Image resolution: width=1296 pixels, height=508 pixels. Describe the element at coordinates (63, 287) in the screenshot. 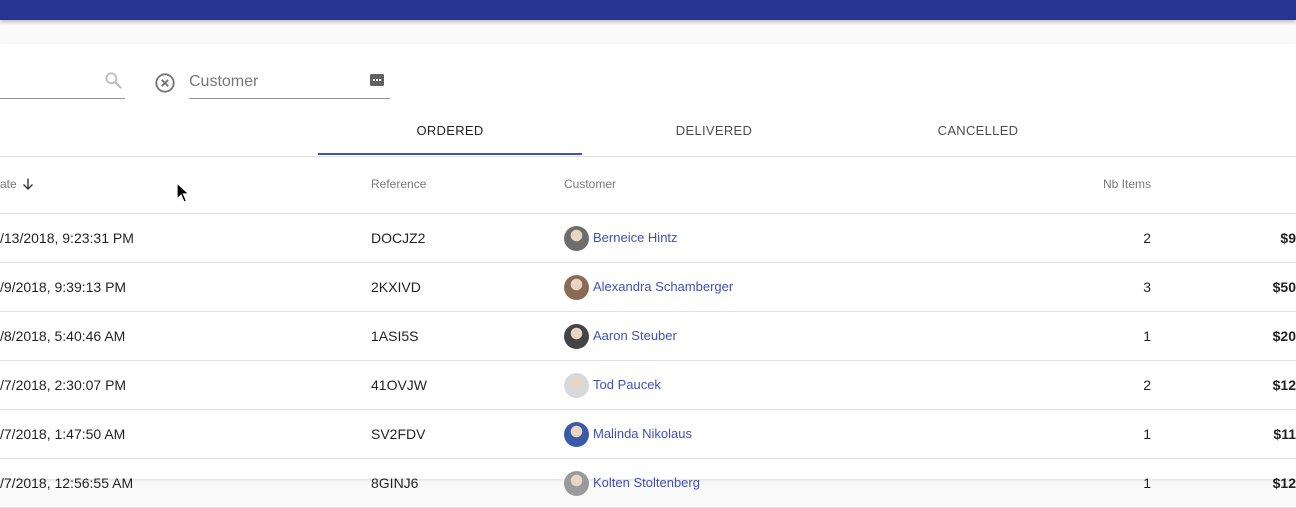

I see `cell-date: /9/2018, 9:39:13 PM` at that location.